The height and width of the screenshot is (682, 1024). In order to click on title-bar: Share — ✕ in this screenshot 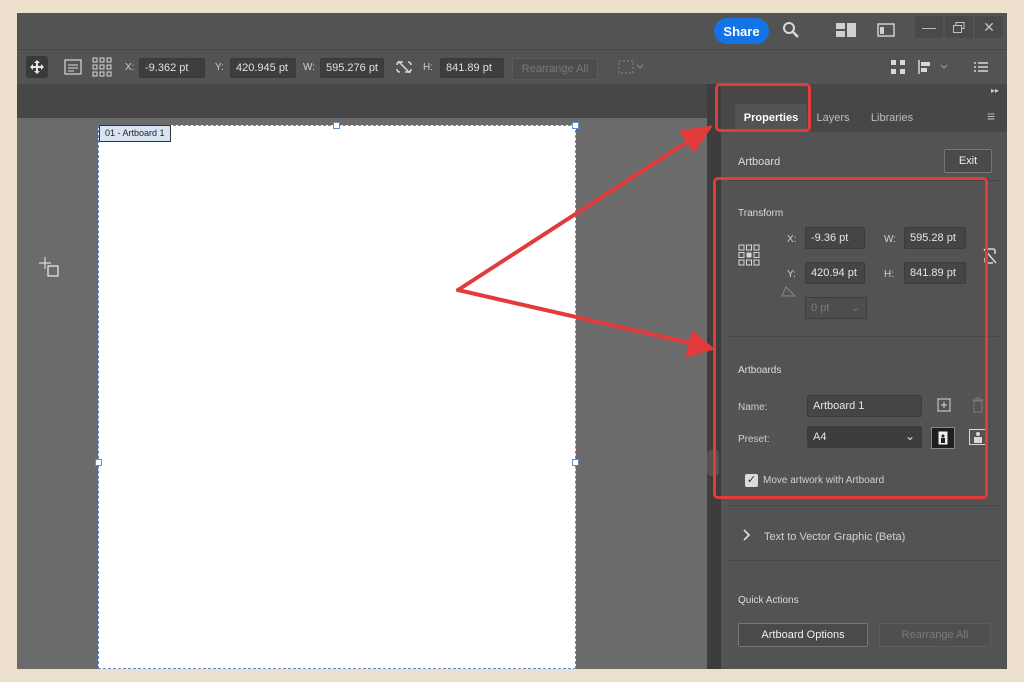, I will do `click(512, 30)`.